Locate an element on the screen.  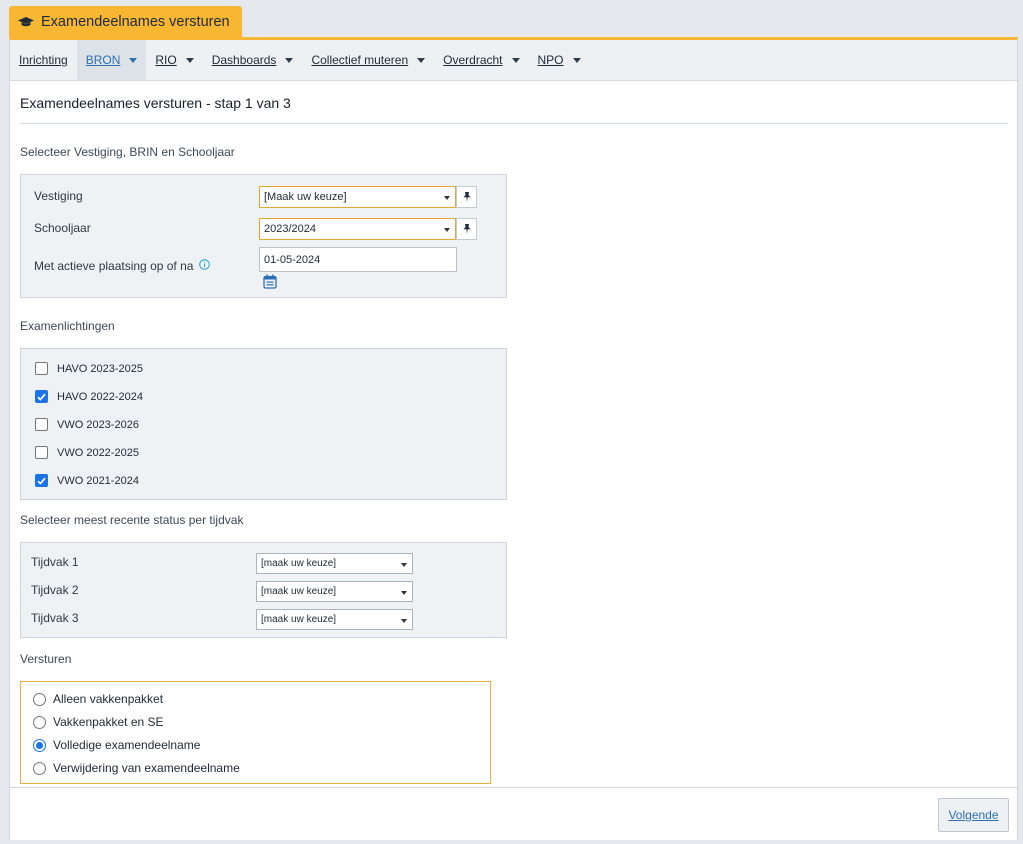
vestiging-value: [Maak uw keuze] is located at coordinates (305, 197).